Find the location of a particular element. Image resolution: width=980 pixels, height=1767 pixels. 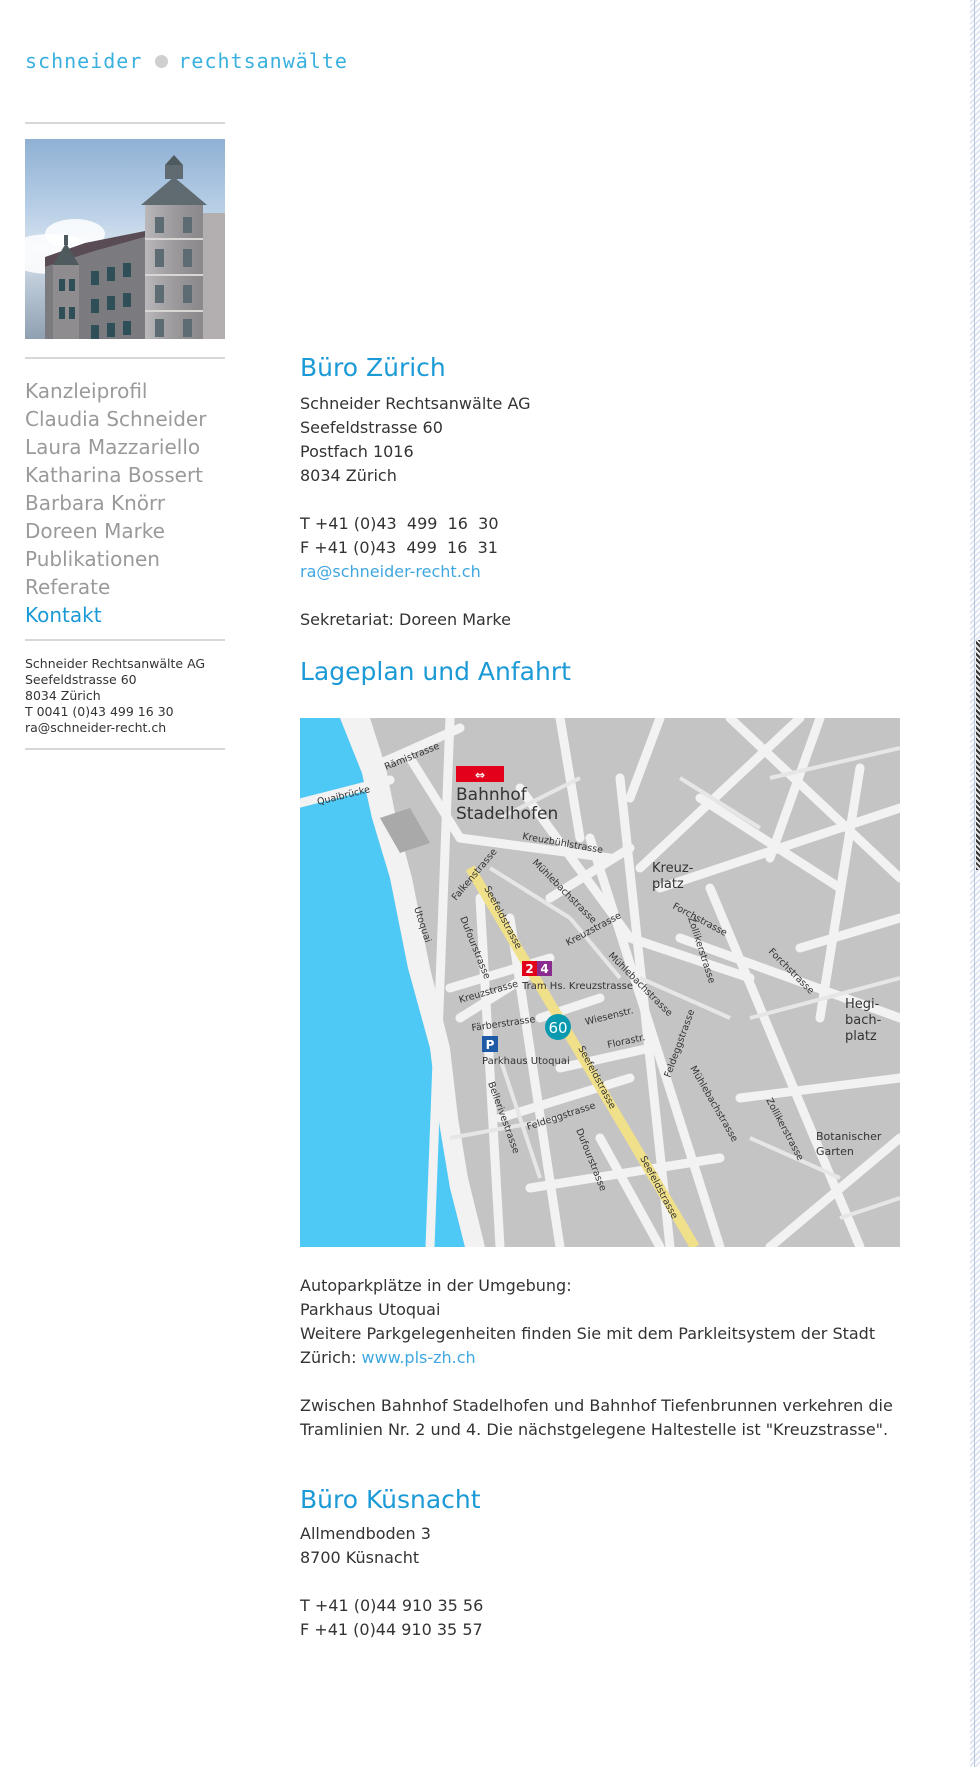

sidebar-address-email: ra@schneider-recht.ch is located at coordinates (125, 728).